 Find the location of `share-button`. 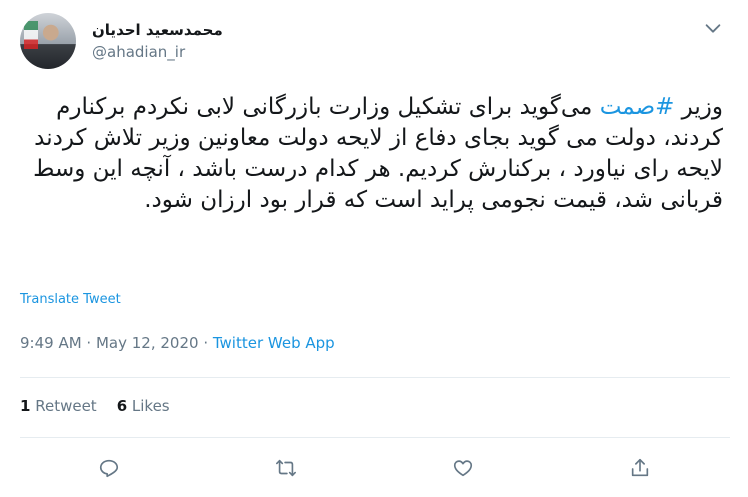

share-button is located at coordinates (640, 468).